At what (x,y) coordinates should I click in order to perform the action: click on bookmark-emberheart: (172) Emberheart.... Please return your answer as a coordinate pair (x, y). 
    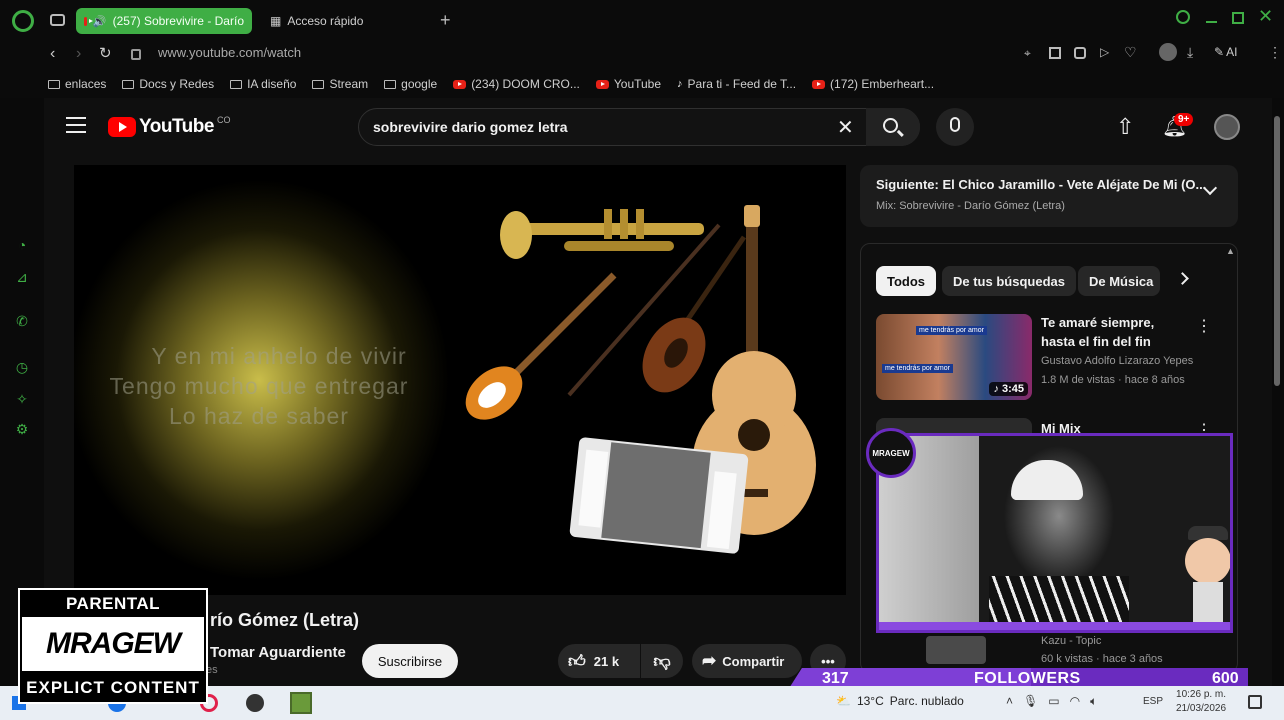
    Looking at the image, I should click on (873, 84).